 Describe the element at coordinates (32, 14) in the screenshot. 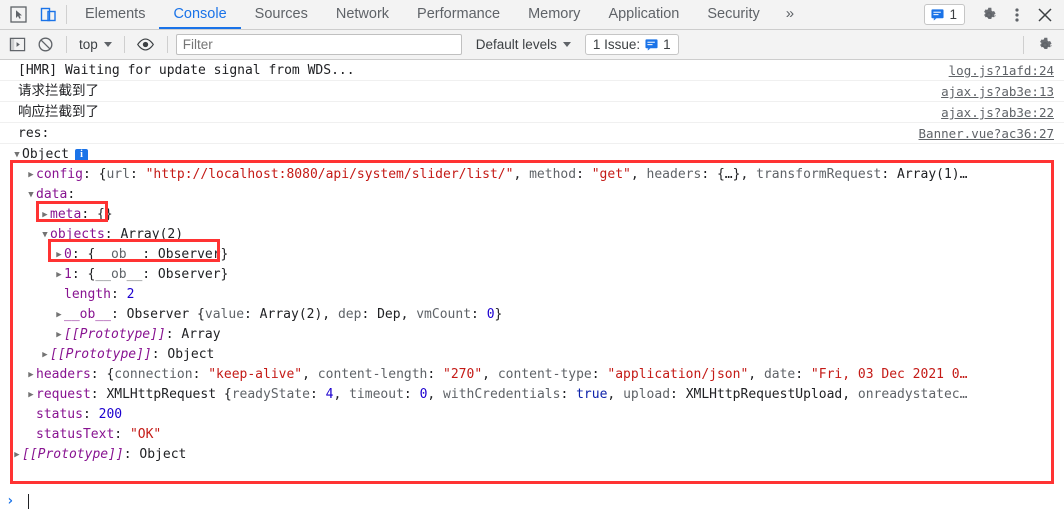

I see `tabbar-left-icons` at that location.